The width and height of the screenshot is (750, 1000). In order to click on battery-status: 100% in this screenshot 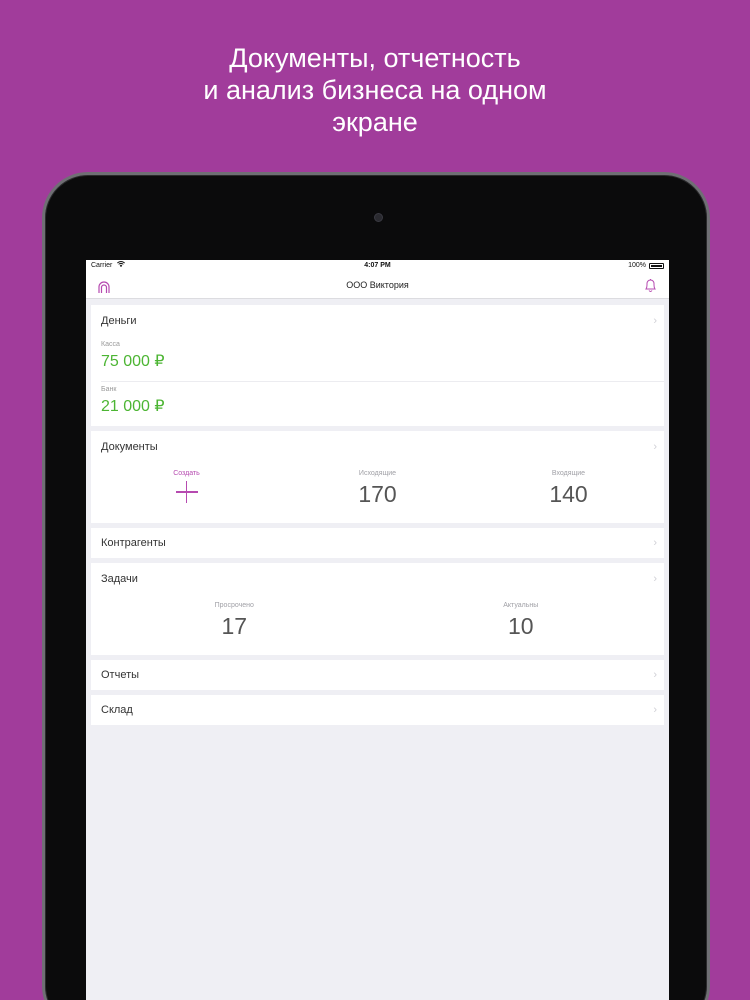, I will do `click(646, 266)`.